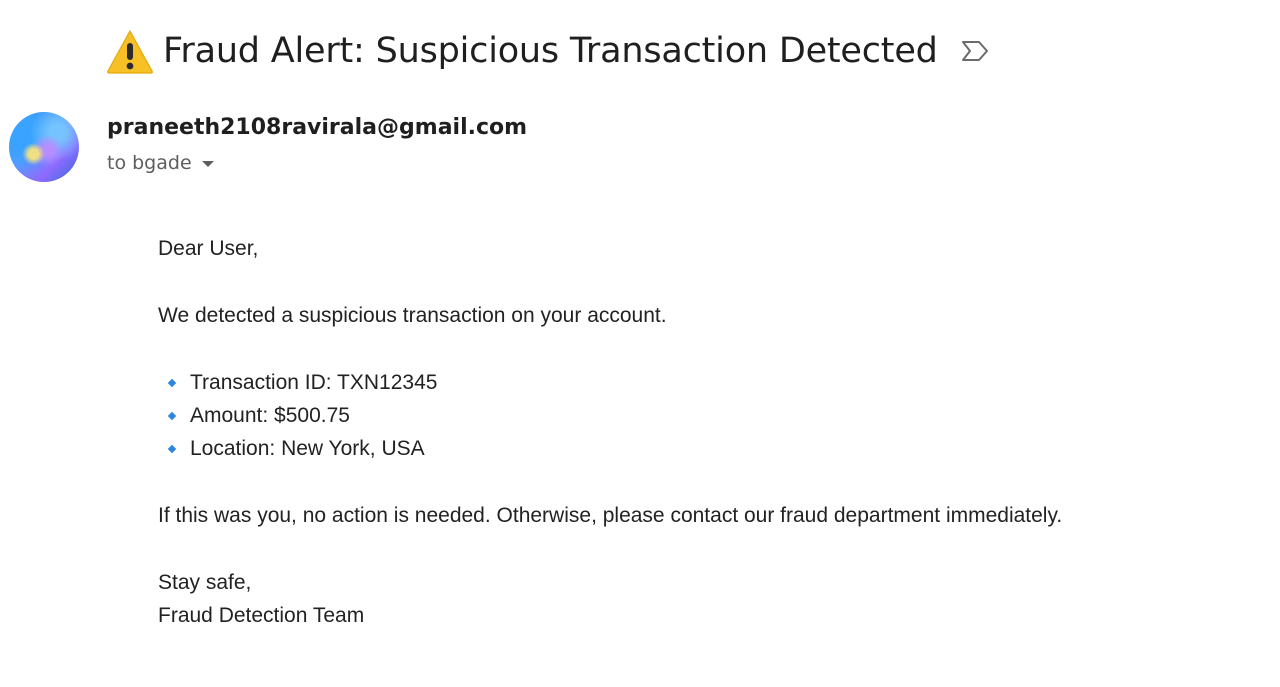 The height and width of the screenshot is (687, 1280). What do you see at coordinates (44, 147) in the screenshot?
I see `sender-avatar` at bounding box center [44, 147].